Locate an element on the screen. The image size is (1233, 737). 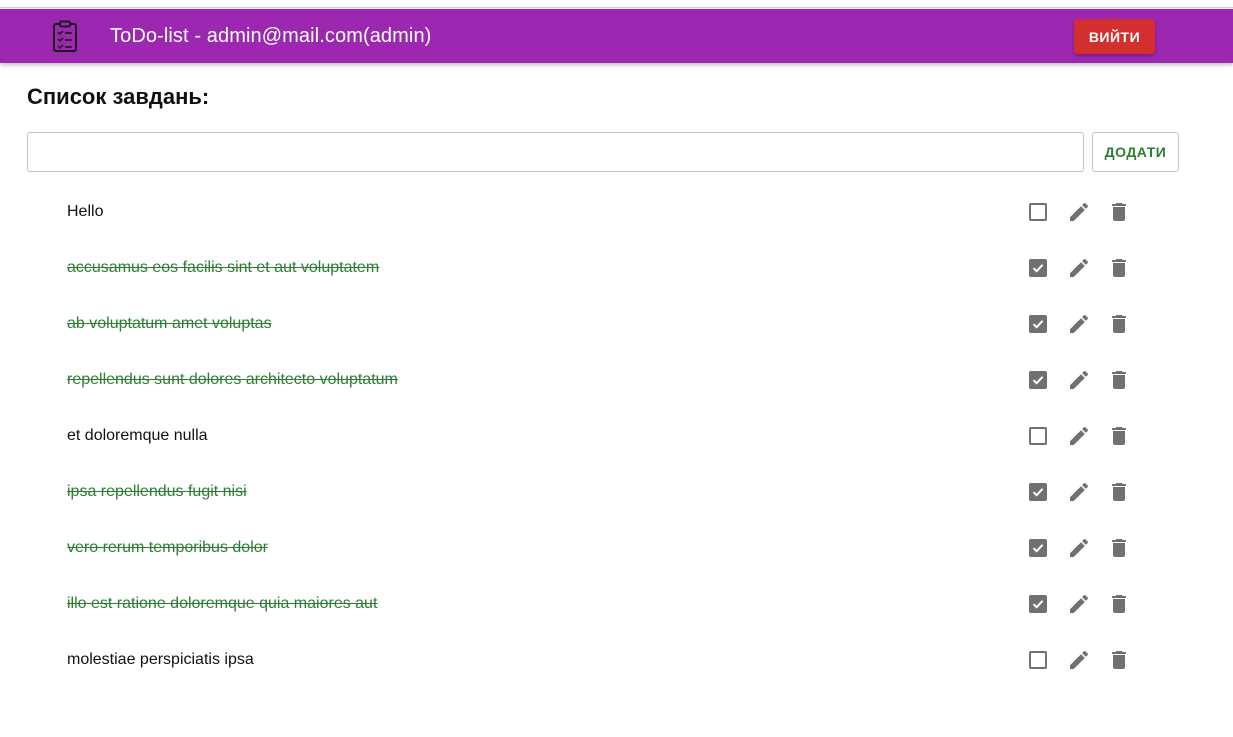
task-item: Hello is located at coordinates (603, 212).